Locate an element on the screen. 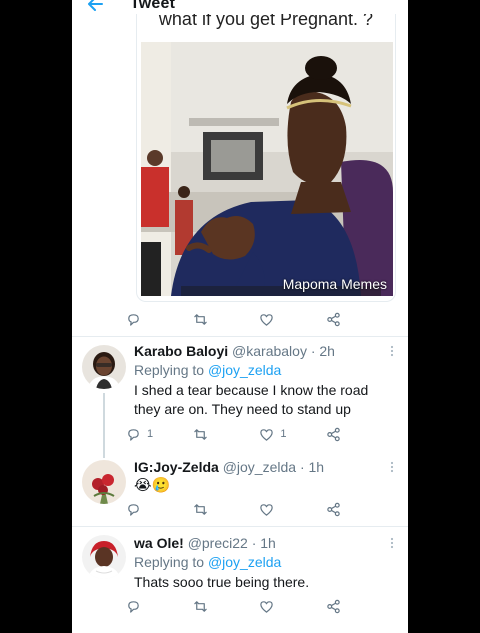  like-count: 1 is located at coordinates (283, 434).